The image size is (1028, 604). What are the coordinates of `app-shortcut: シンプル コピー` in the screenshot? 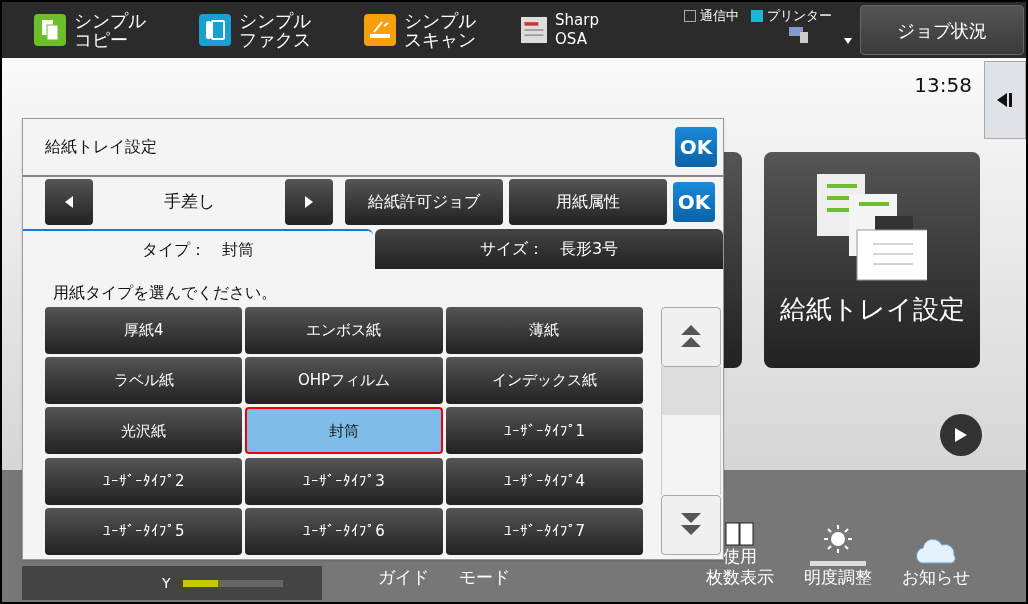 It's located at (84, 30).